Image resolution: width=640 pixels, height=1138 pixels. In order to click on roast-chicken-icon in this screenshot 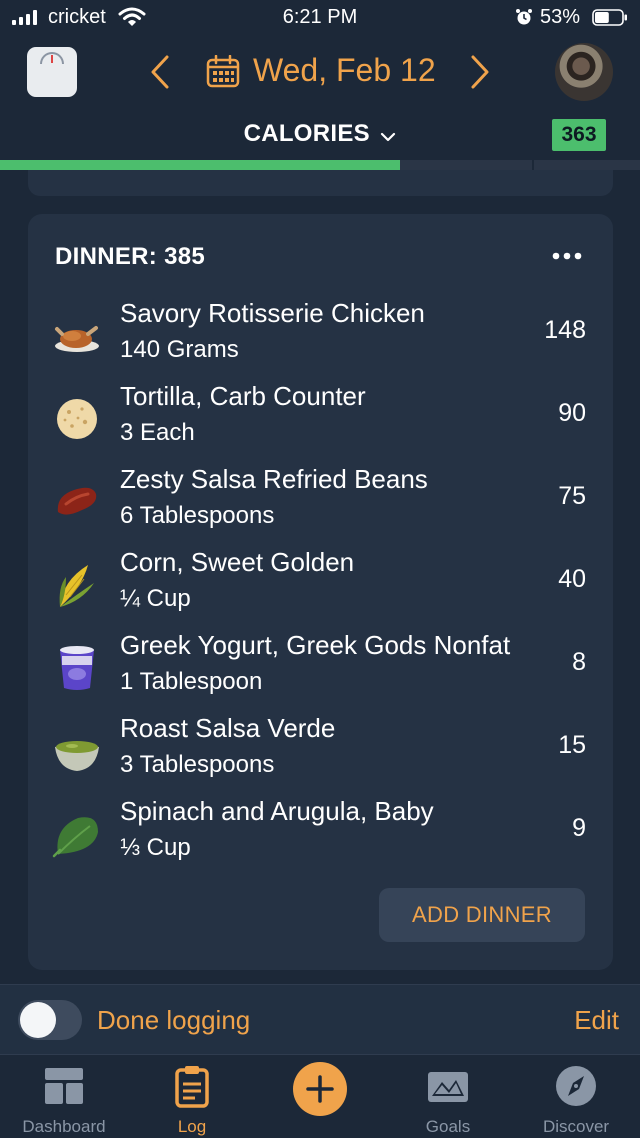, I will do `click(77, 339)`.